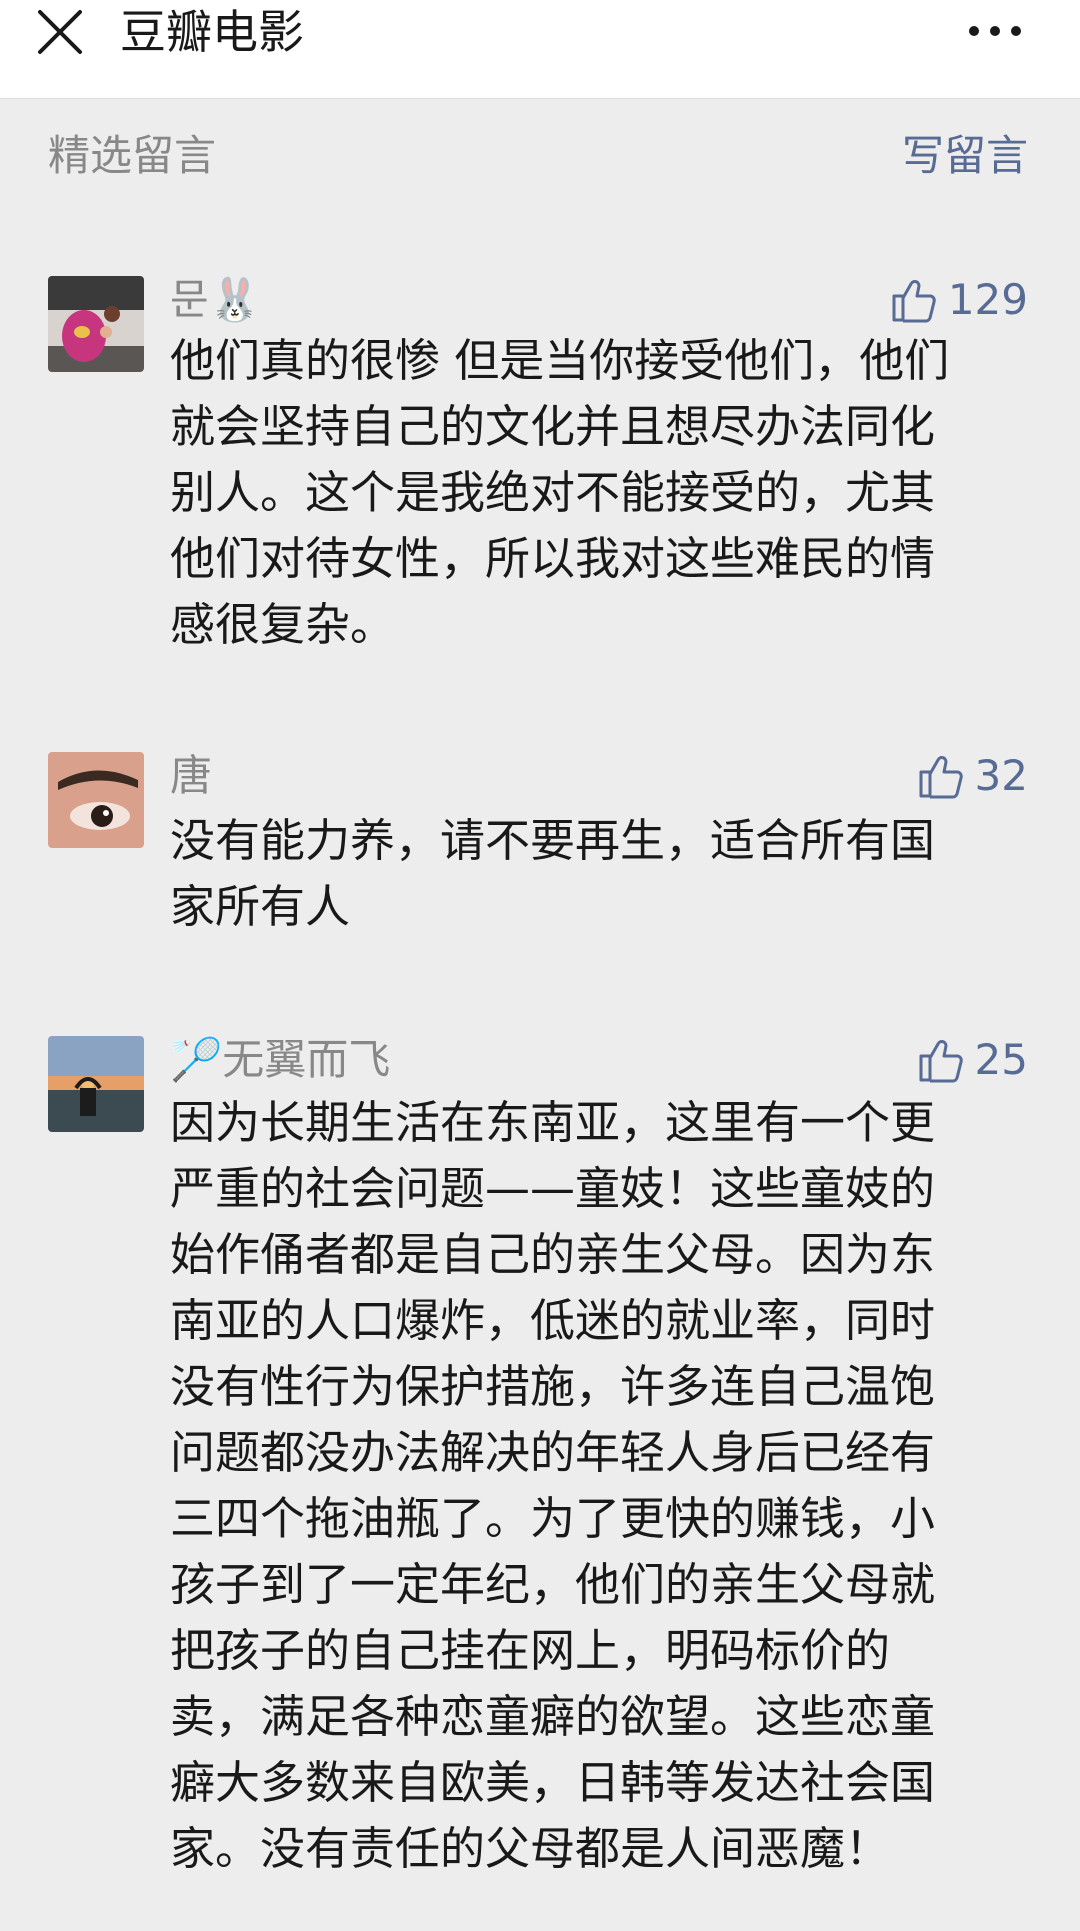 The image size is (1080, 1931). I want to click on section-title: 精选留言, so click(132, 155).